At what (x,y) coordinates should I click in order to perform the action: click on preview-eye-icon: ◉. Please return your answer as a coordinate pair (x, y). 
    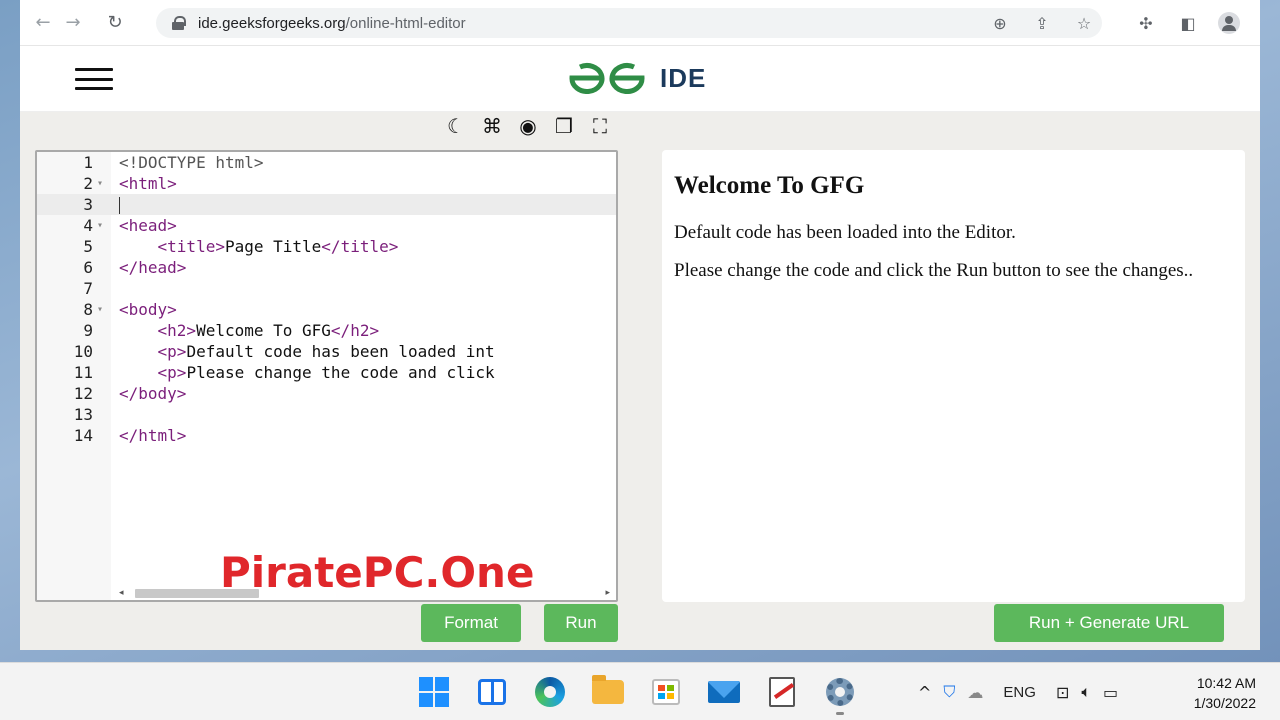
    Looking at the image, I should click on (528, 126).